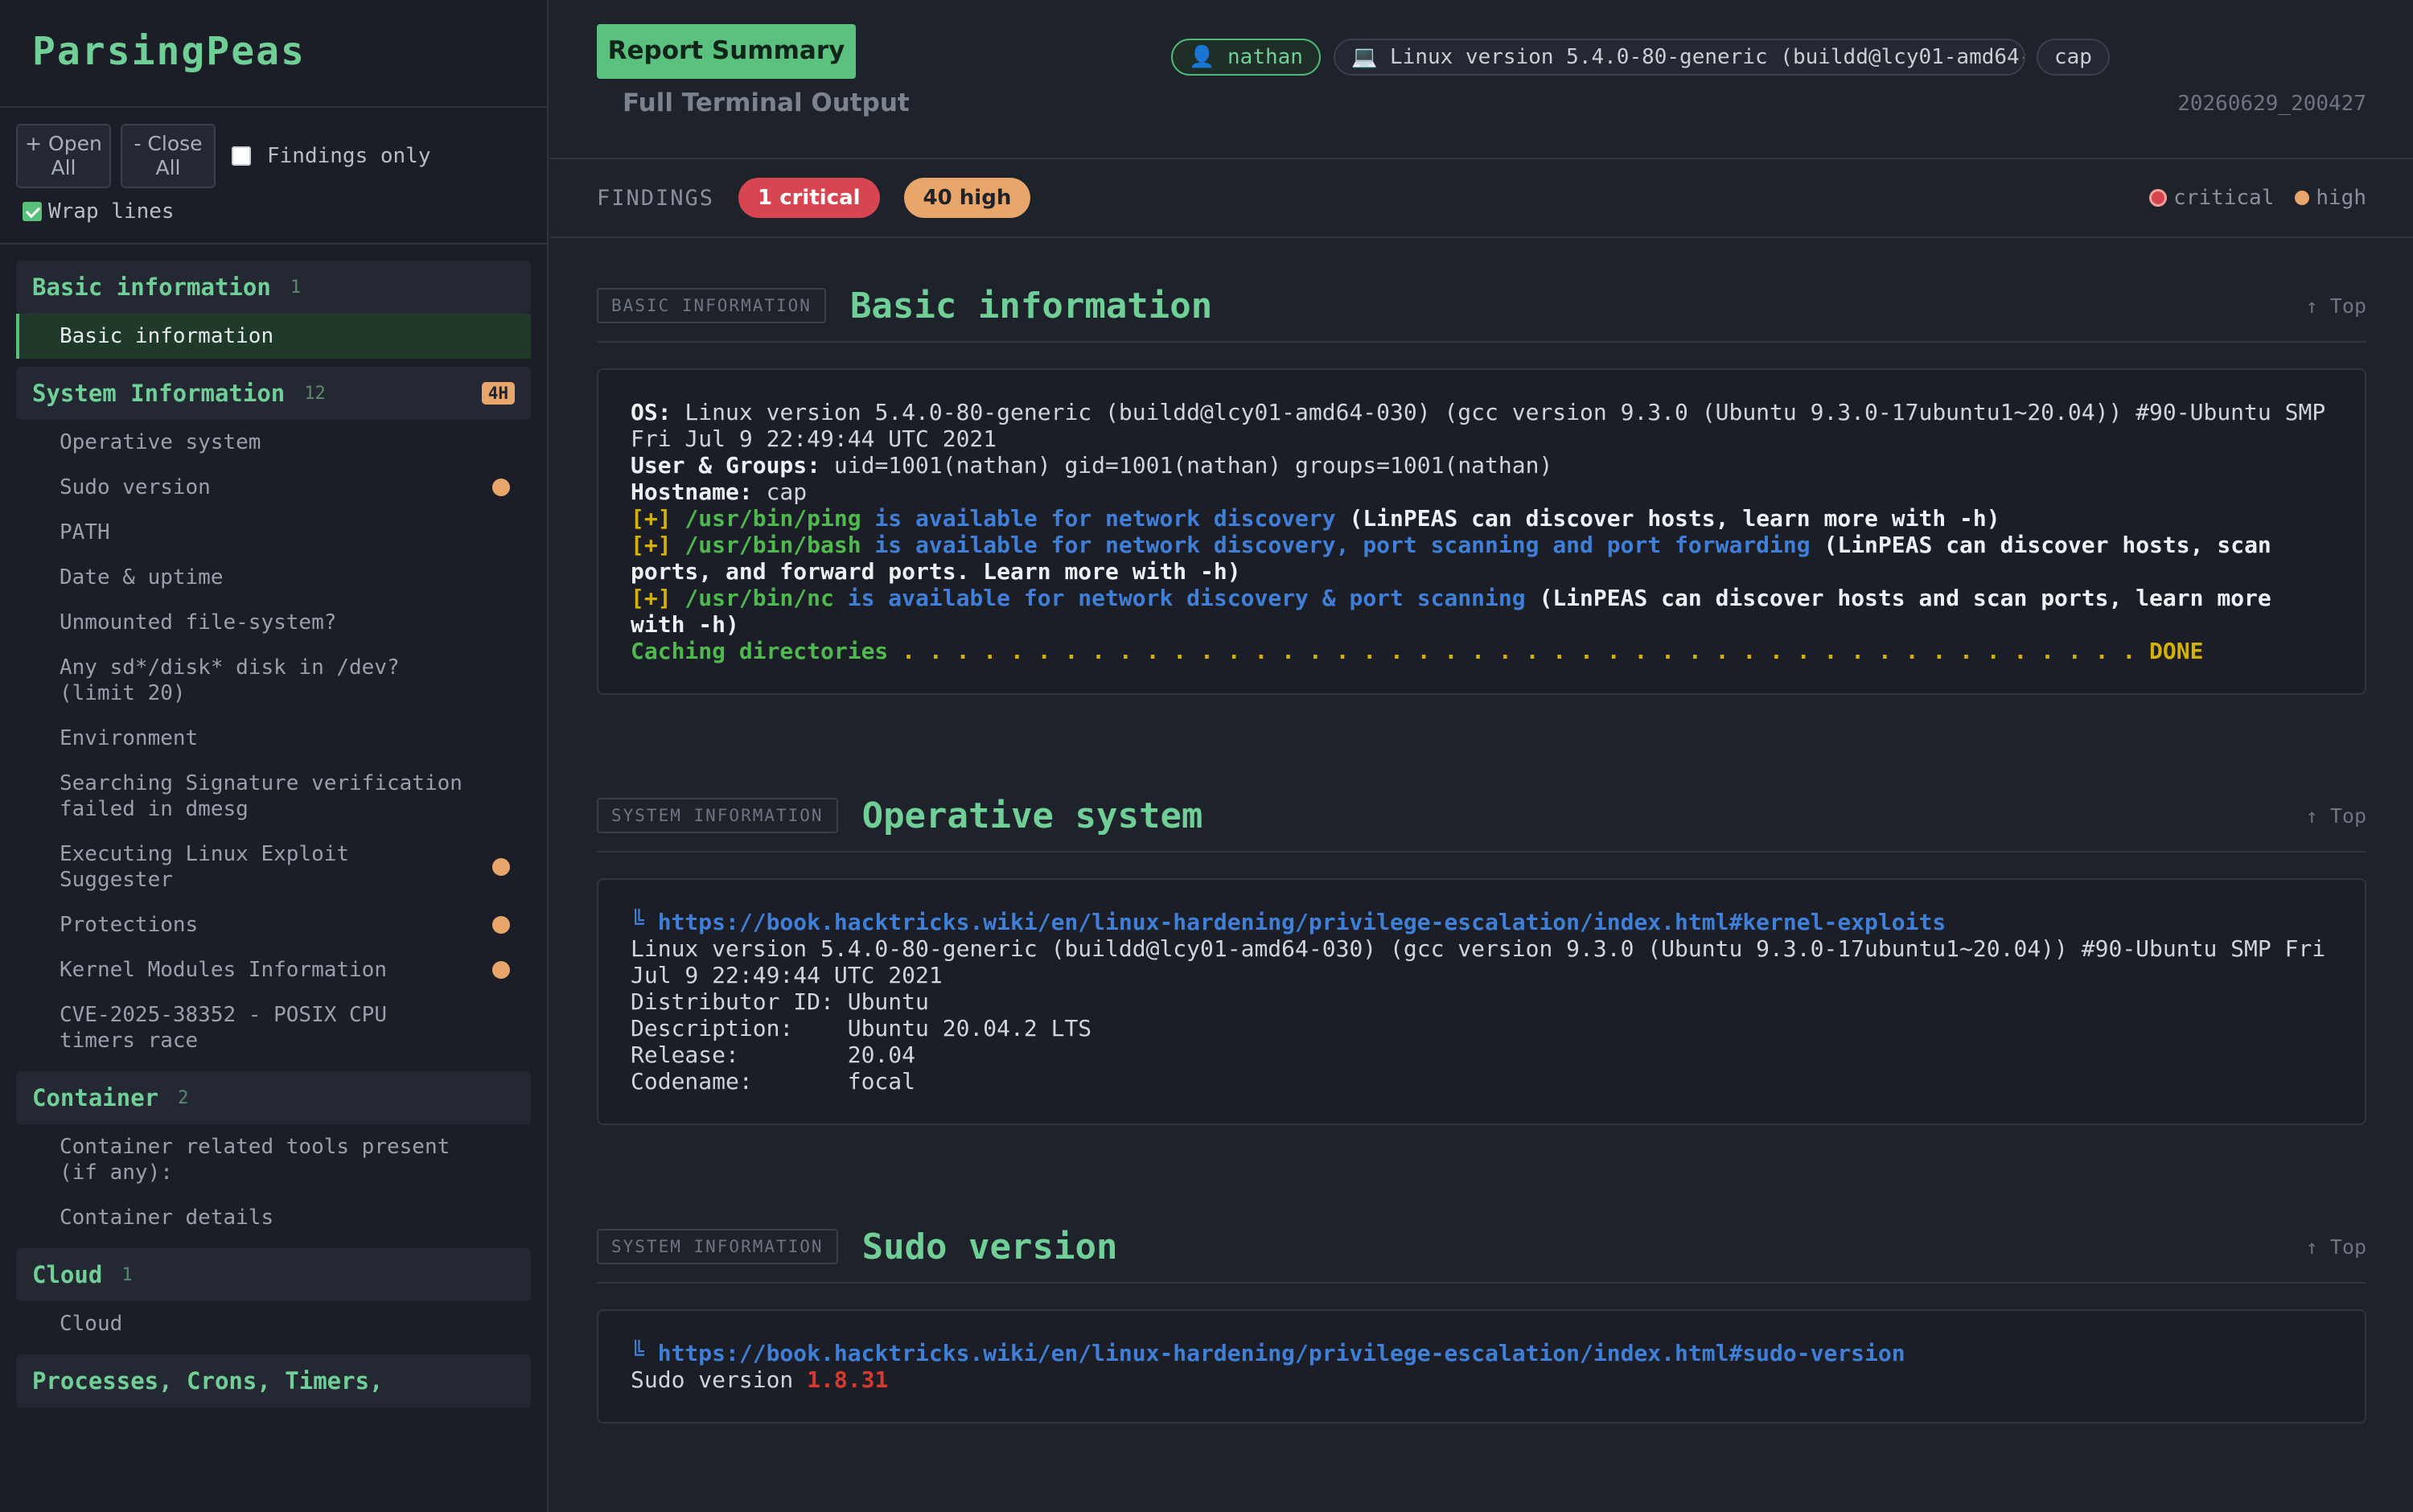  What do you see at coordinates (727, 52) in the screenshot?
I see `report-summary-button: Report Summary` at bounding box center [727, 52].